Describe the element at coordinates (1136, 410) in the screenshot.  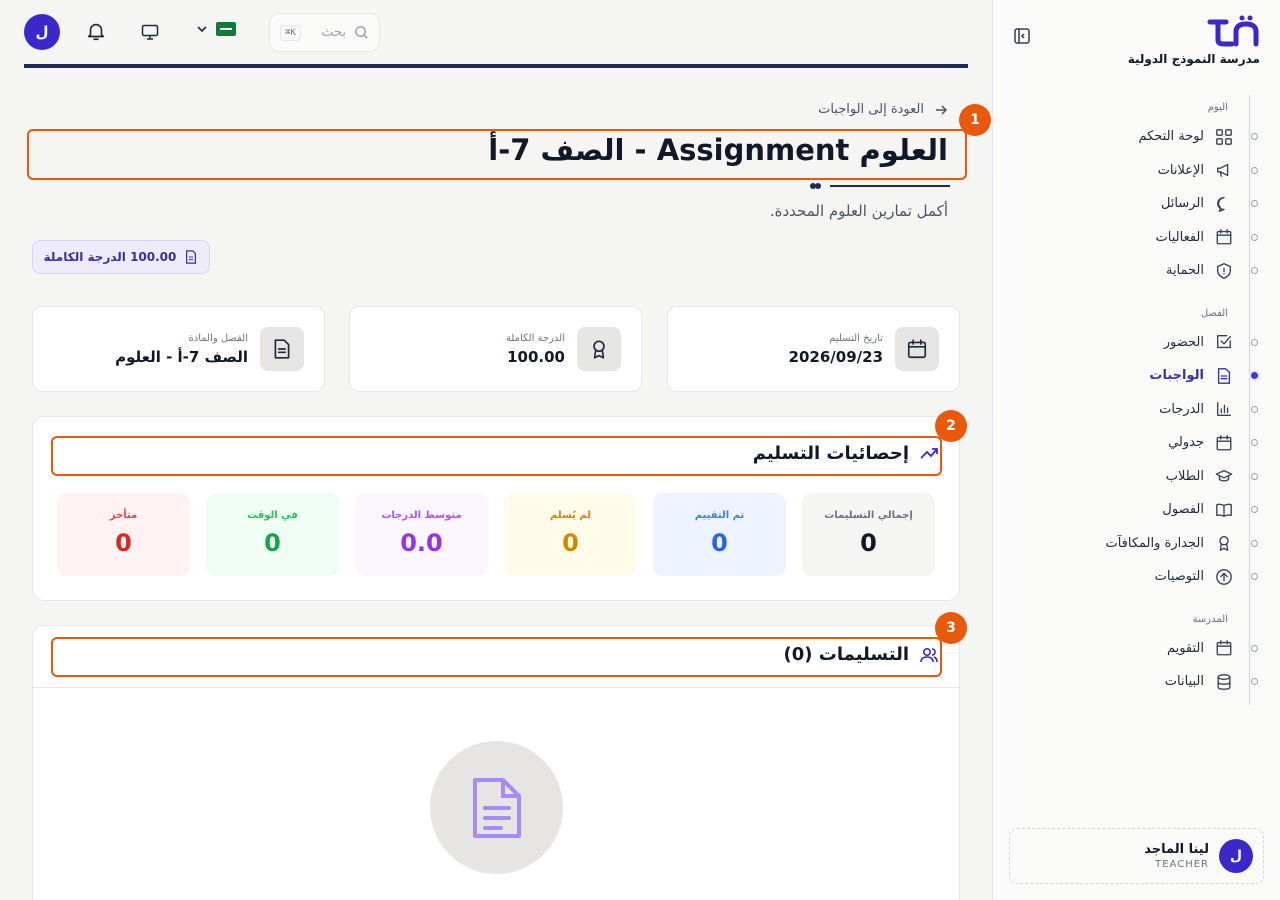
I see `sidebar-item: الدرجات` at that location.